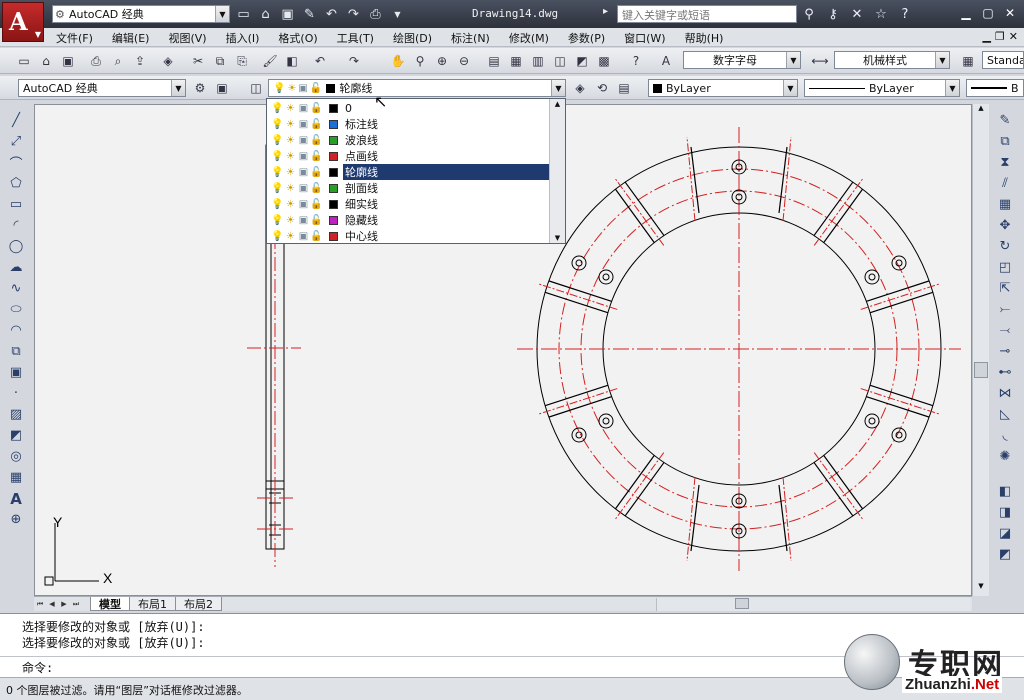  Describe the element at coordinates (602, 88) in the screenshot. I see `layer-previous-icon: ⟲` at that location.